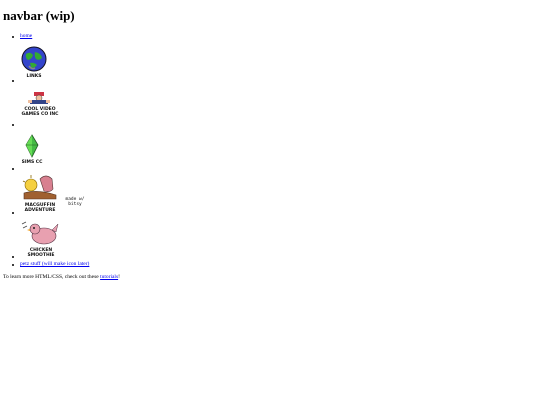  Describe the element at coordinates (109, 277) in the screenshot. I see `tutorials-link: tutorials` at that location.